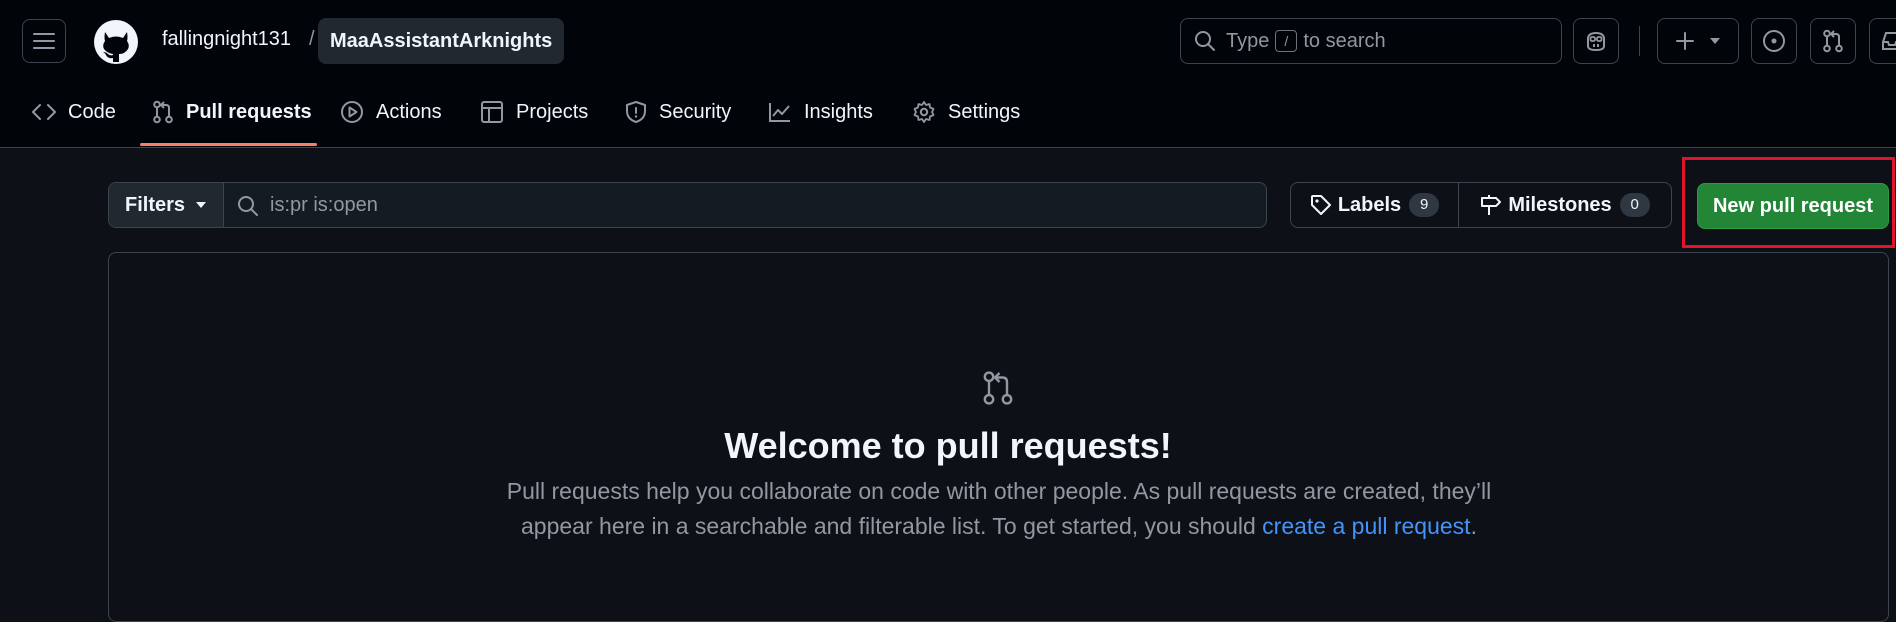 This screenshot has width=1896, height=622. I want to click on global-search-button: Type / to search, so click(1371, 41).